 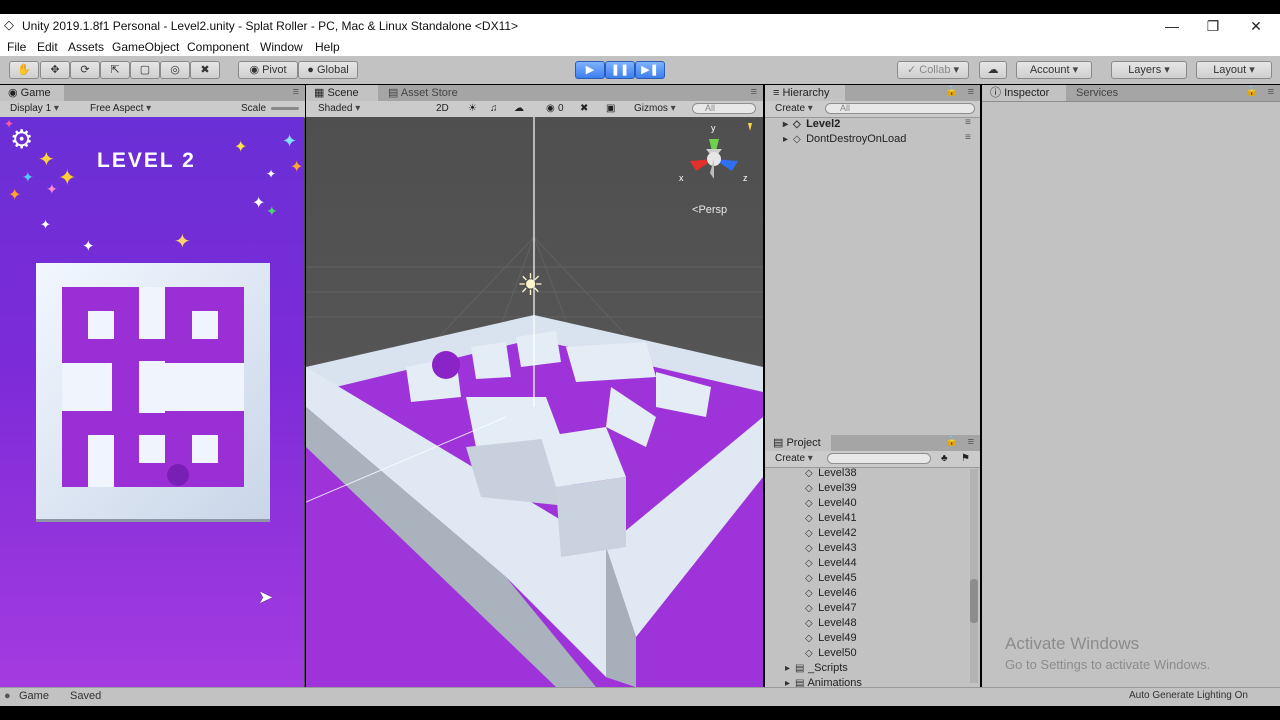 What do you see at coordinates (425, 93) in the screenshot?
I see `tab-asset-store: ▤ Asset Store` at bounding box center [425, 93].